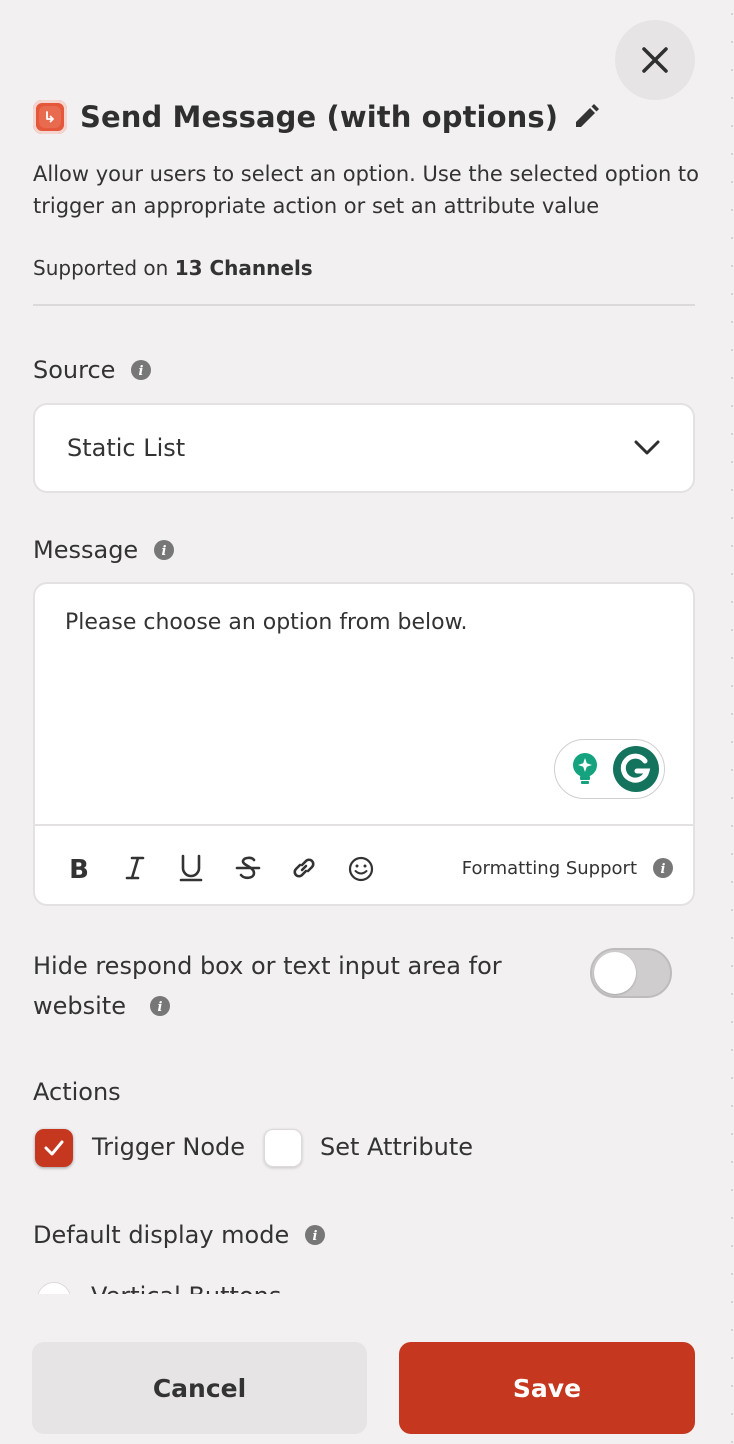 This screenshot has width=734, height=1444. I want to click on display-mode-options: Vertical Buttons, so click(363, 1282).